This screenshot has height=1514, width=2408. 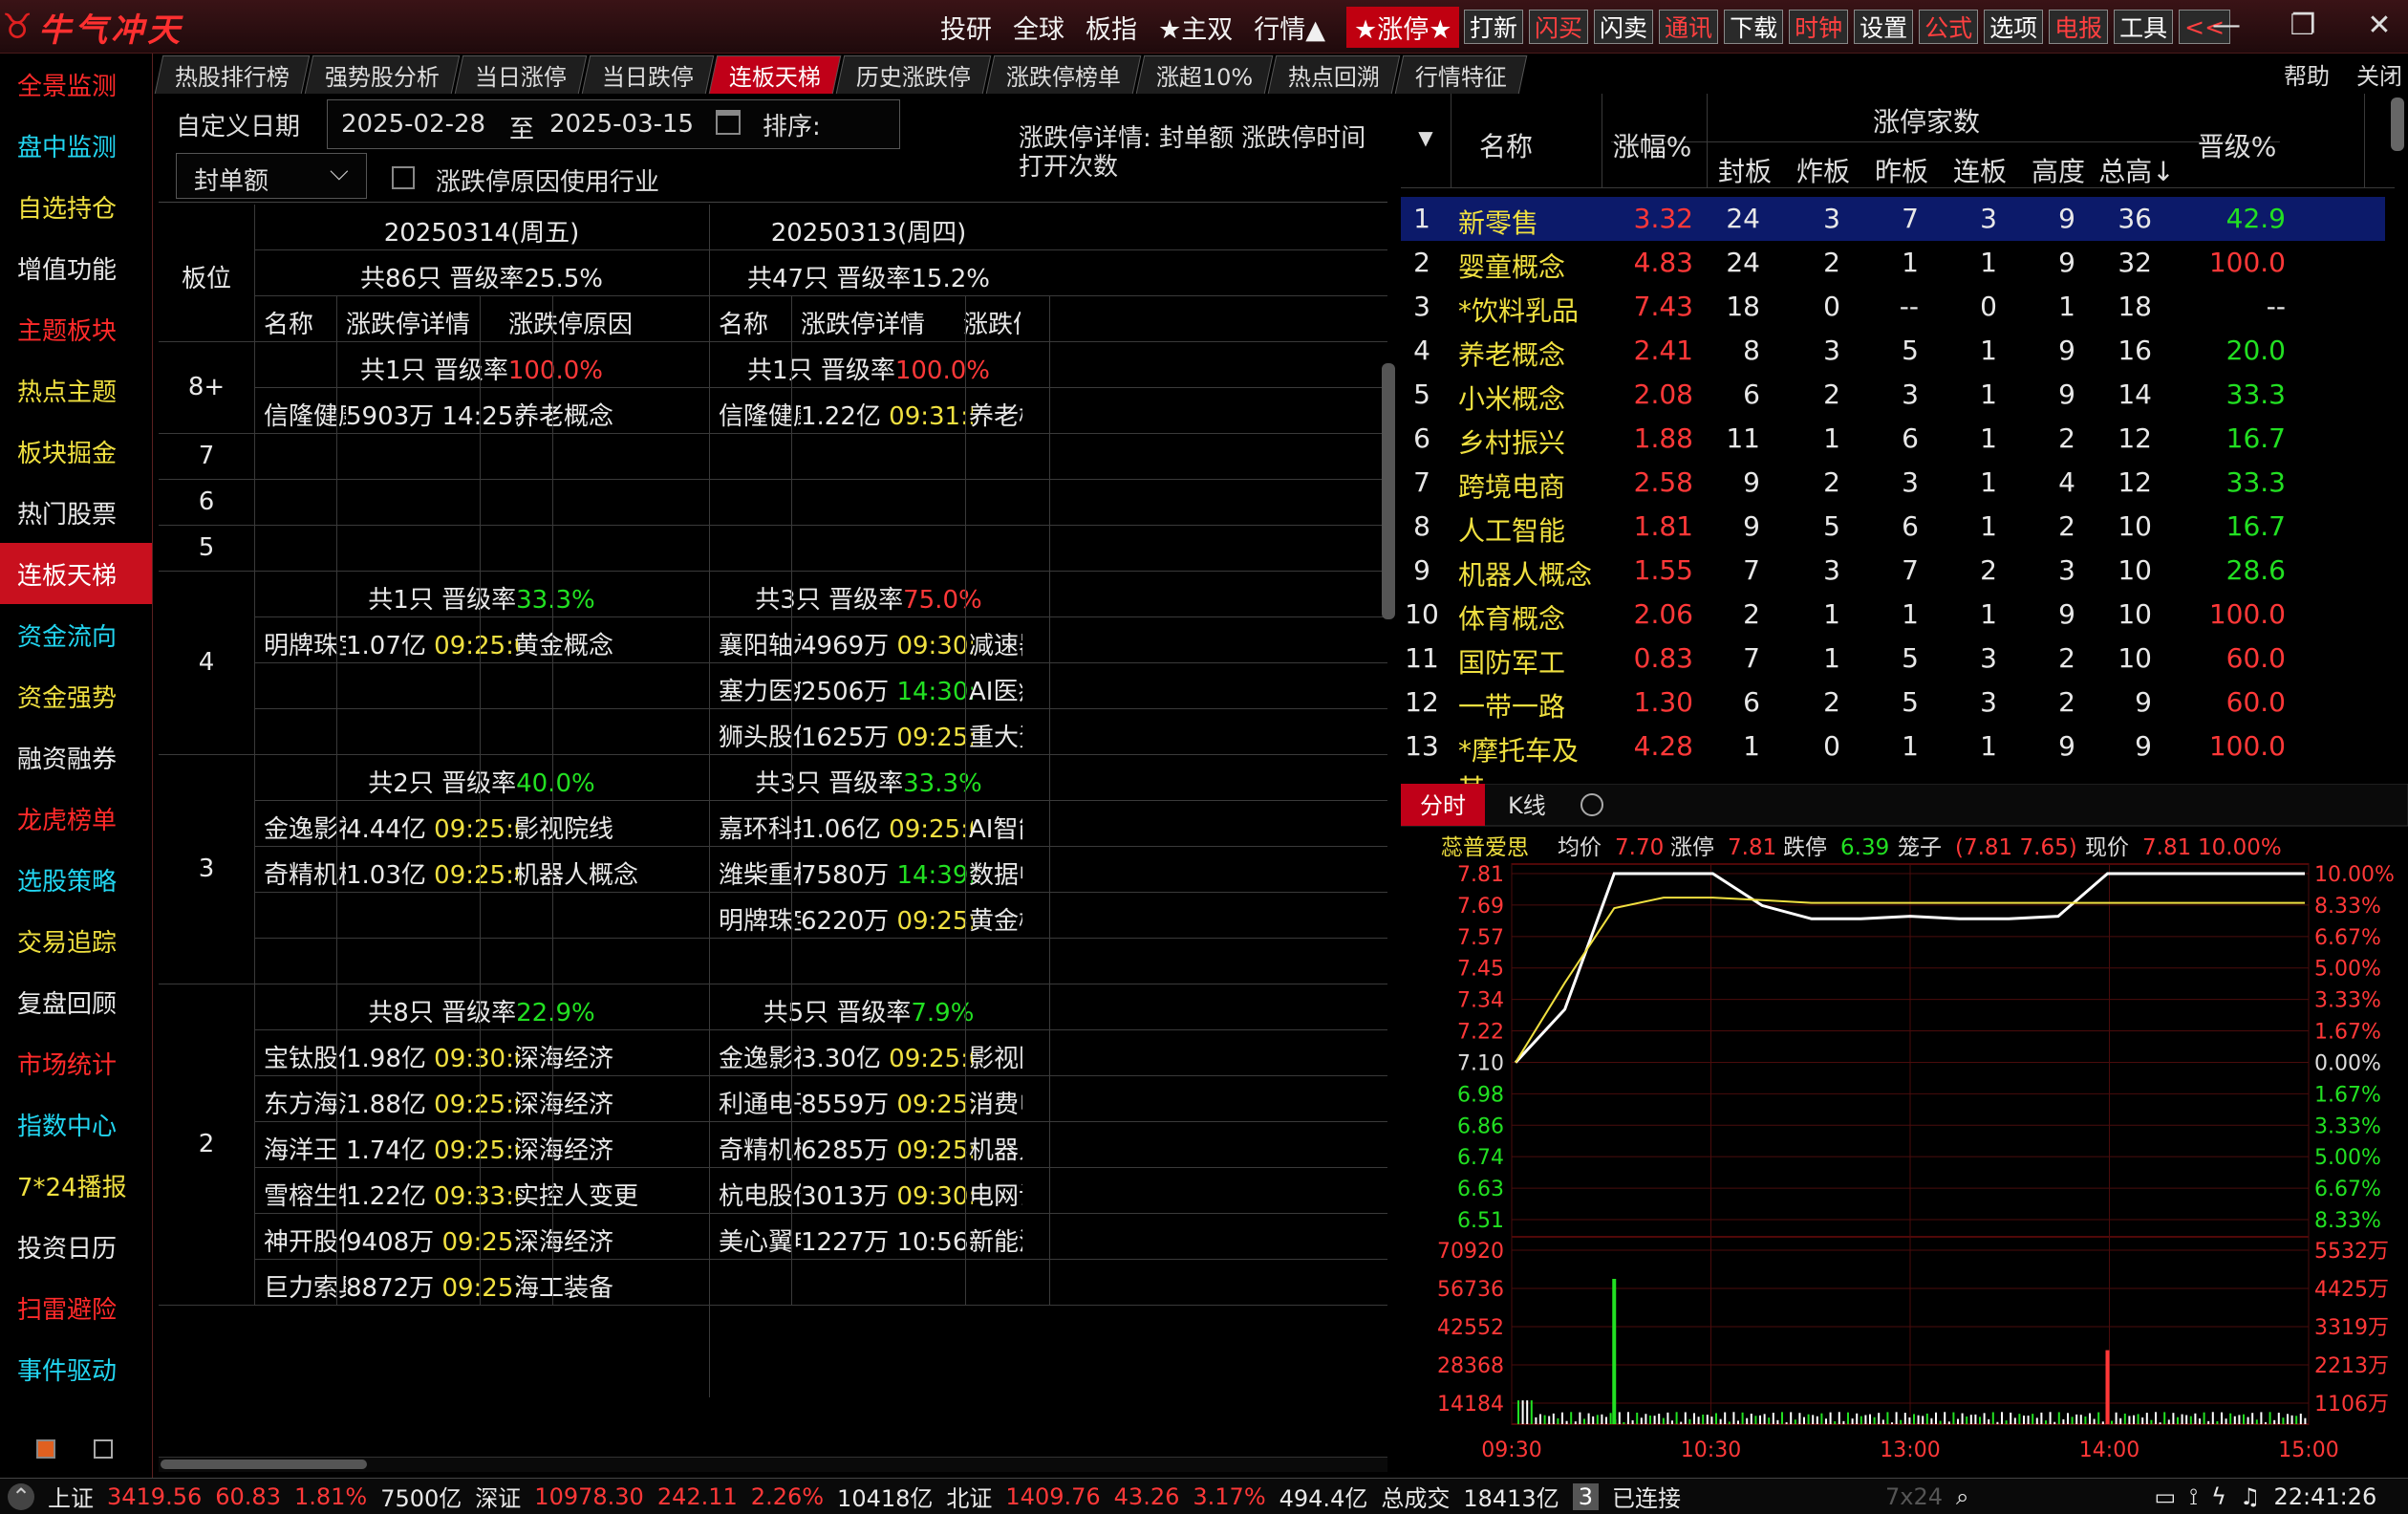 I want to click on tab: 当日跌停, so click(x=648, y=74).